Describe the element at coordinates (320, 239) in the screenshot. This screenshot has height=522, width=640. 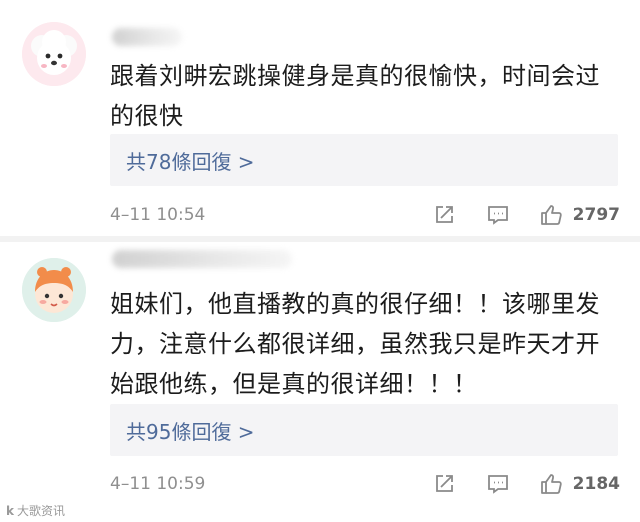
I see `comment-divider` at that location.